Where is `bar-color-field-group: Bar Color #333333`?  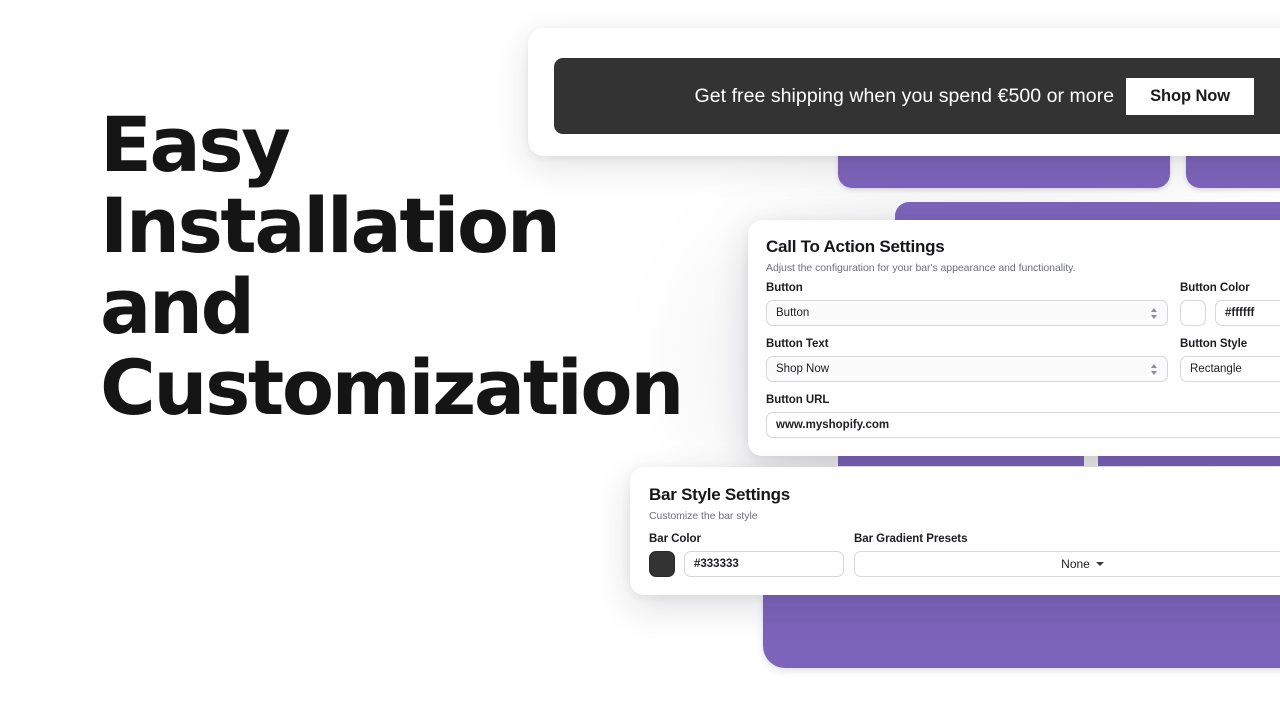 bar-color-field-group: Bar Color #333333 is located at coordinates (746, 555).